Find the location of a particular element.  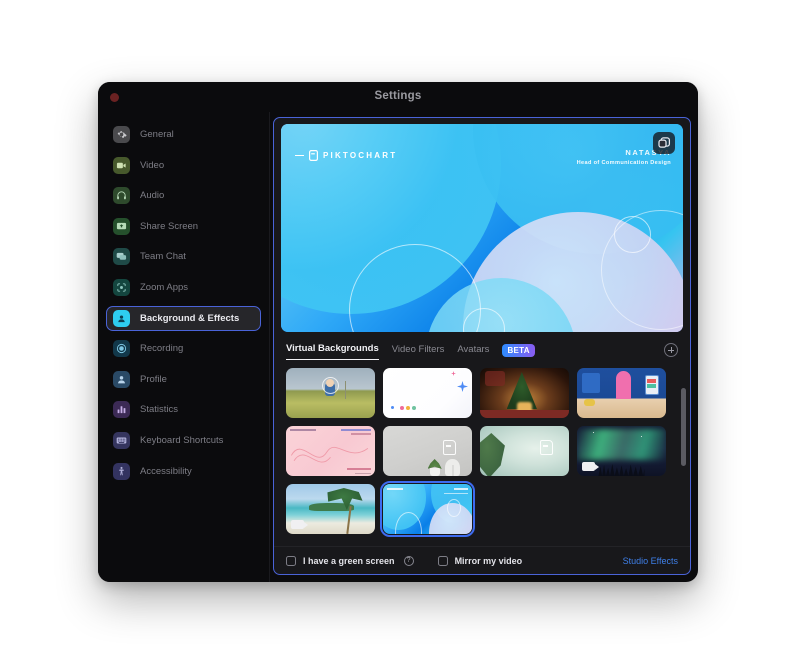

chat-bubble-icon is located at coordinates (121, 257).